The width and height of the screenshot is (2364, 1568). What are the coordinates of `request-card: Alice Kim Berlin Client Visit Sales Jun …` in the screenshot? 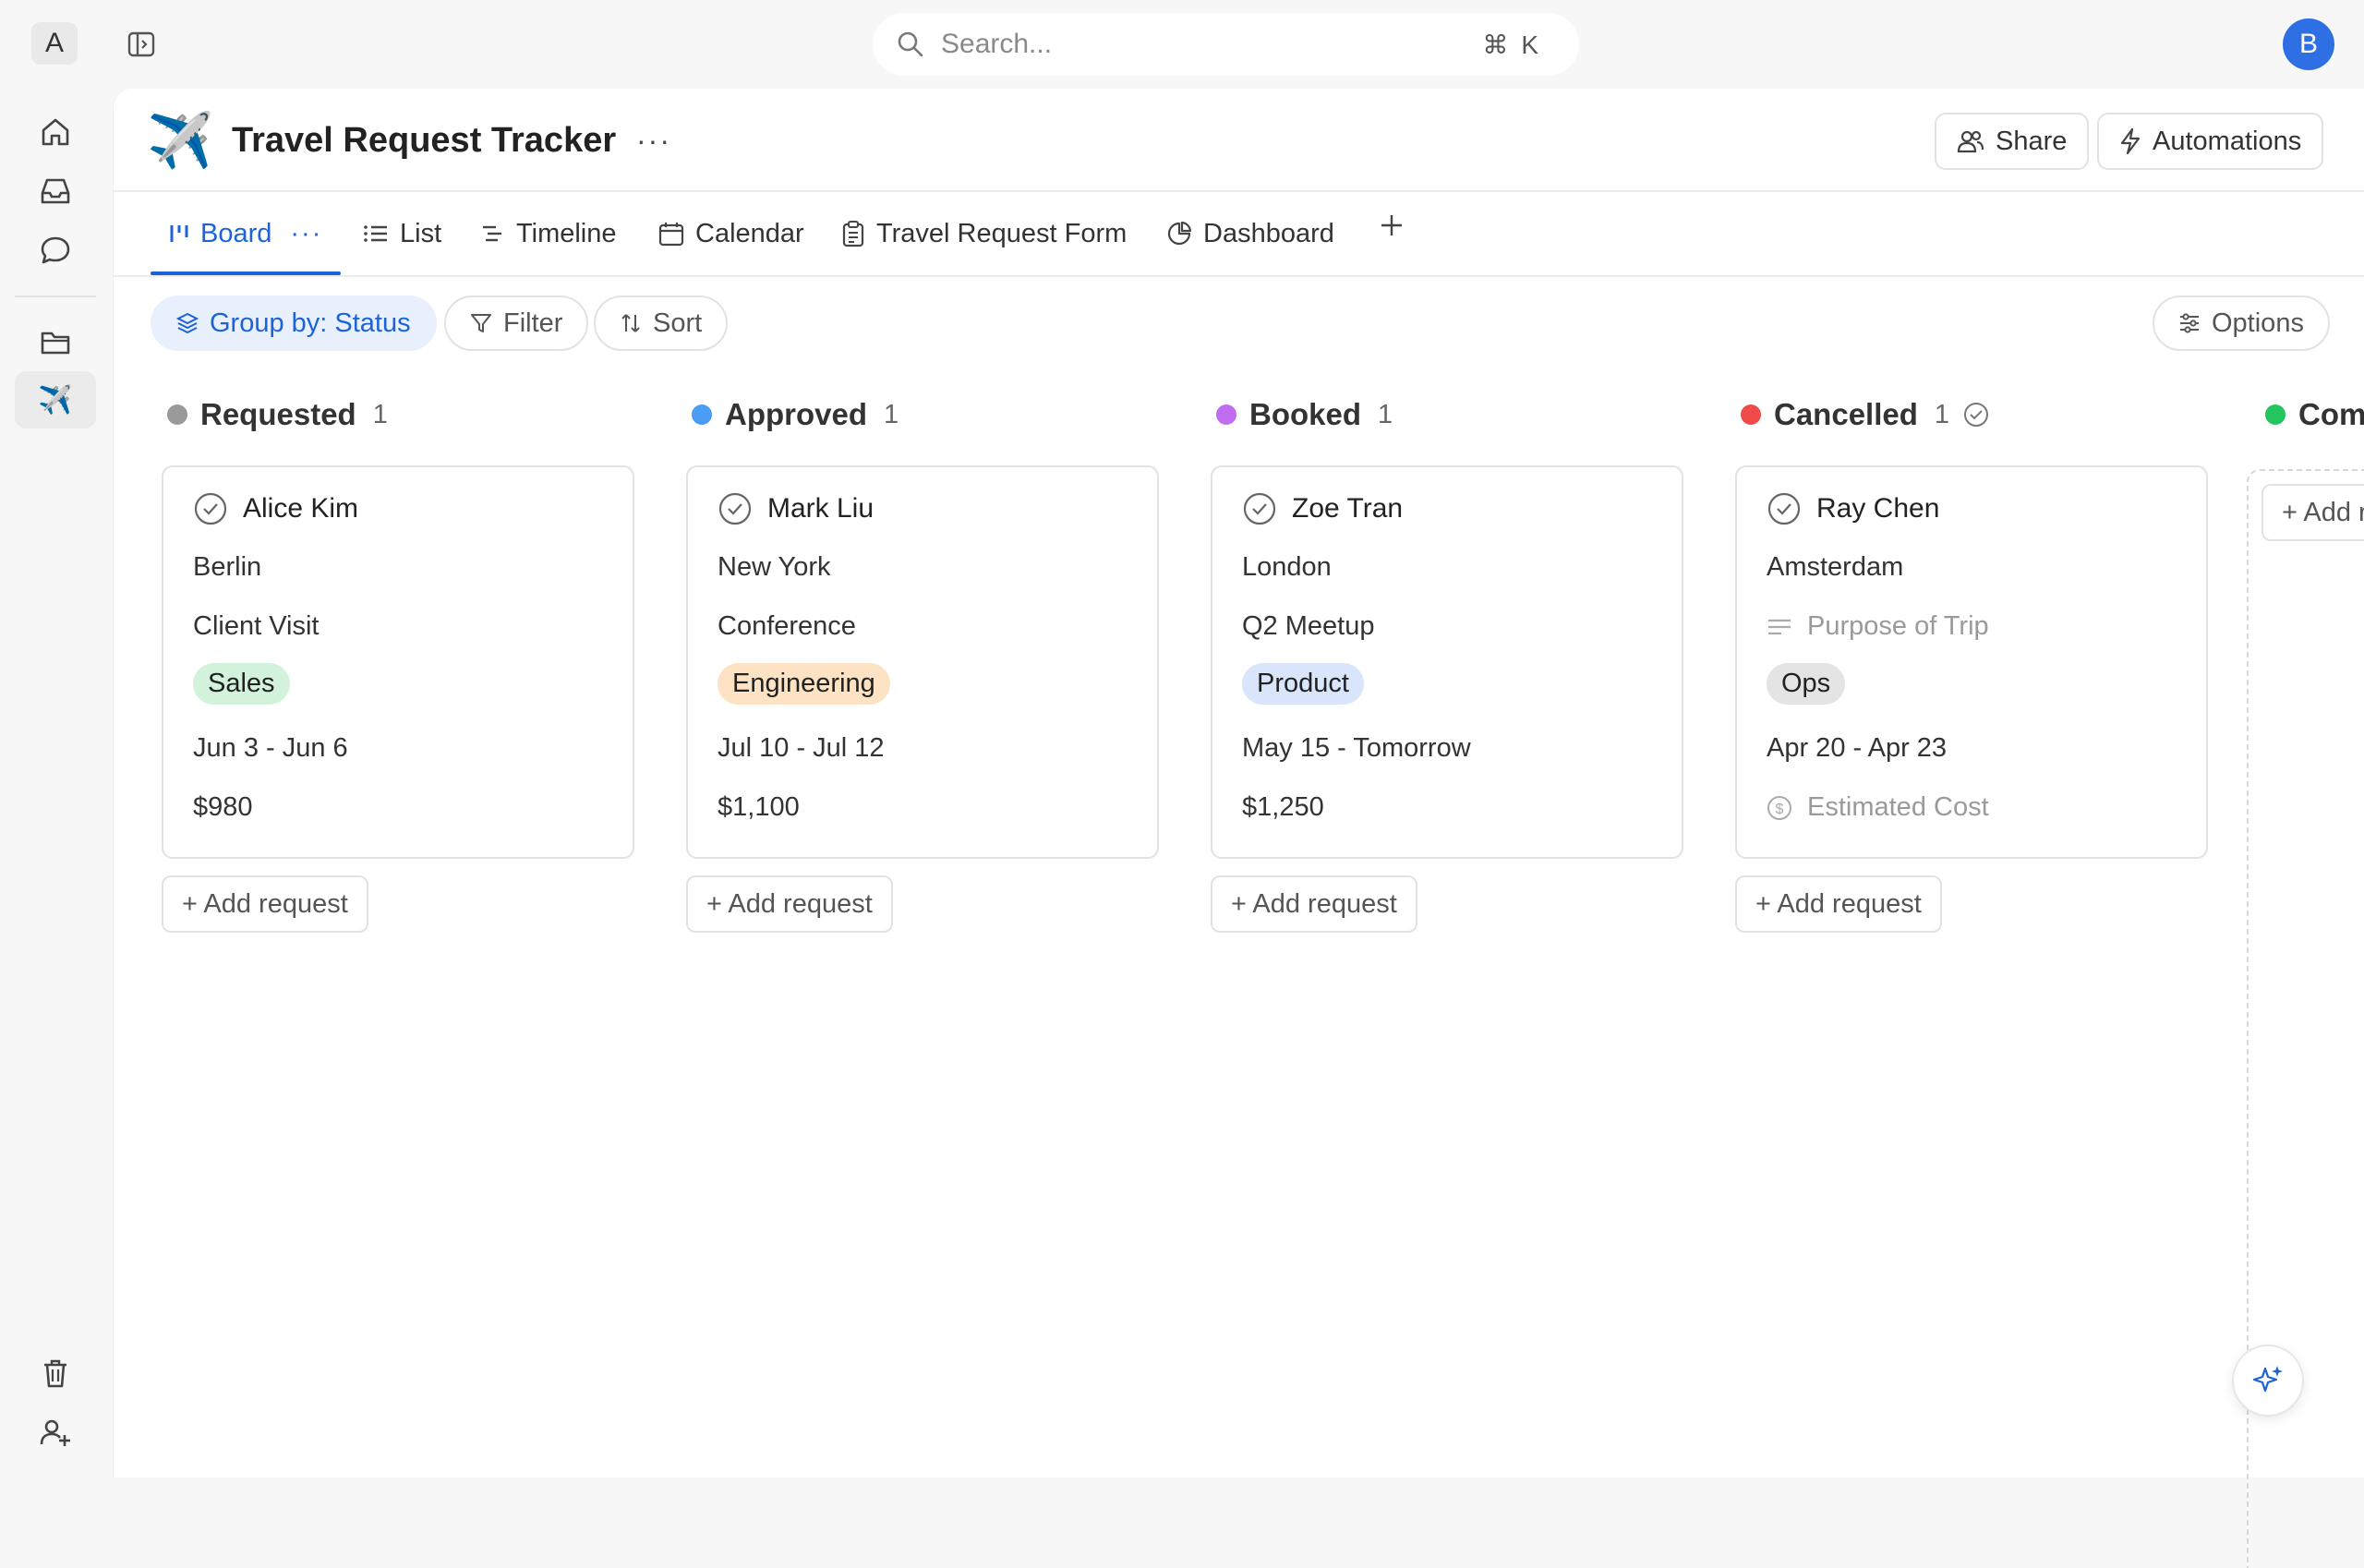 It's located at (398, 662).